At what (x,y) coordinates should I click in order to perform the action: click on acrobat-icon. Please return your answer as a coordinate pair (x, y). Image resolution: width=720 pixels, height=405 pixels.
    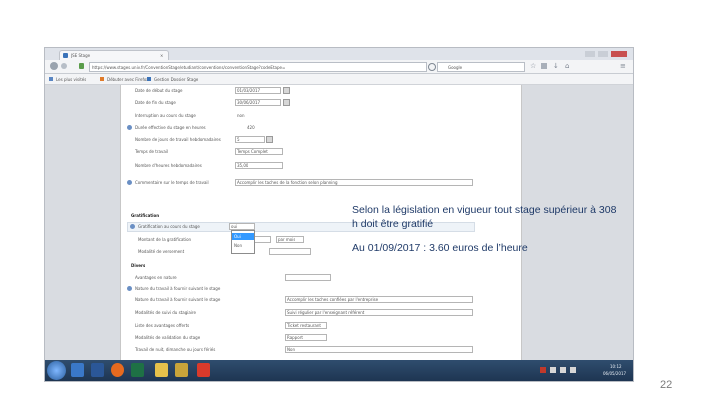
    Looking at the image, I should click on (203, 370).